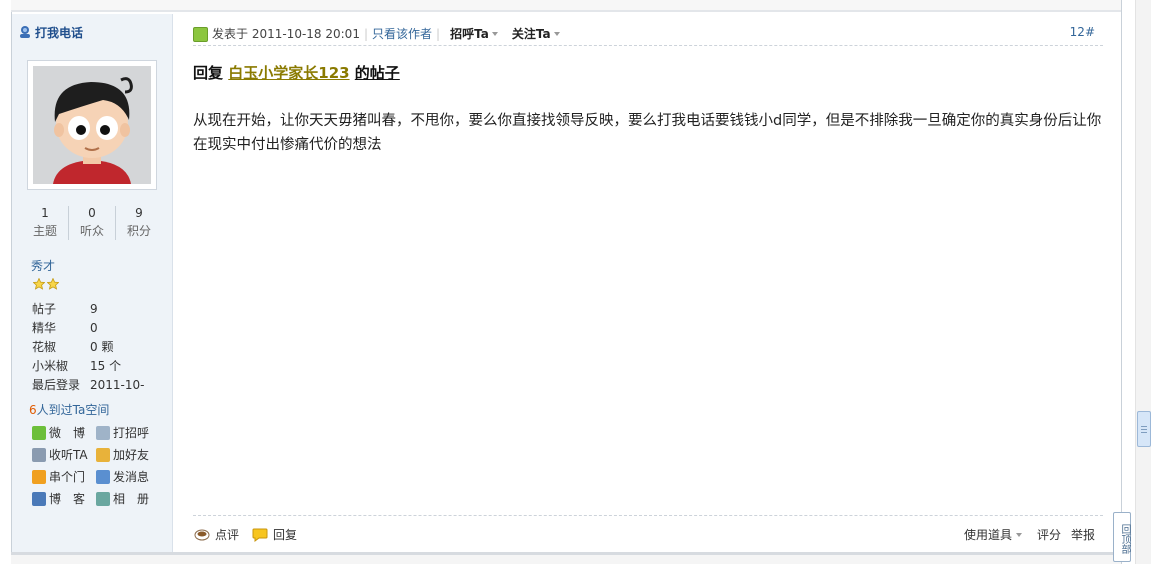 This screenshot has height=564, width=1151. Describe the element at coordinates (88, 366) in the screenshot. I see `info-row: 小米椒 15 个` at that location.